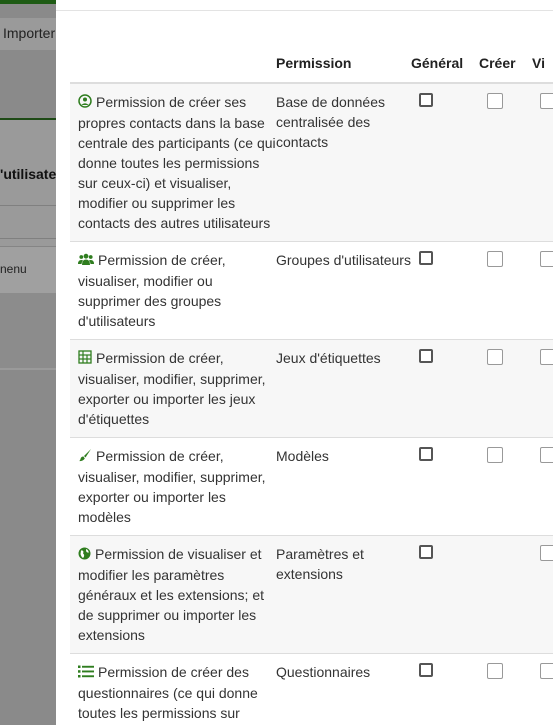 This screenshot has height=725, width=553. I want to click on background-page: Importer 'utilisate nenu, so click(28, 362).